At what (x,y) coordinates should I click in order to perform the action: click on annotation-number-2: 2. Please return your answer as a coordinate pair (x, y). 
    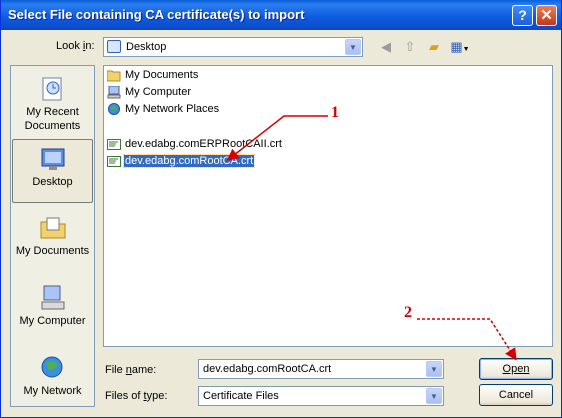
    Looking at the image, I should click on (408, 312).